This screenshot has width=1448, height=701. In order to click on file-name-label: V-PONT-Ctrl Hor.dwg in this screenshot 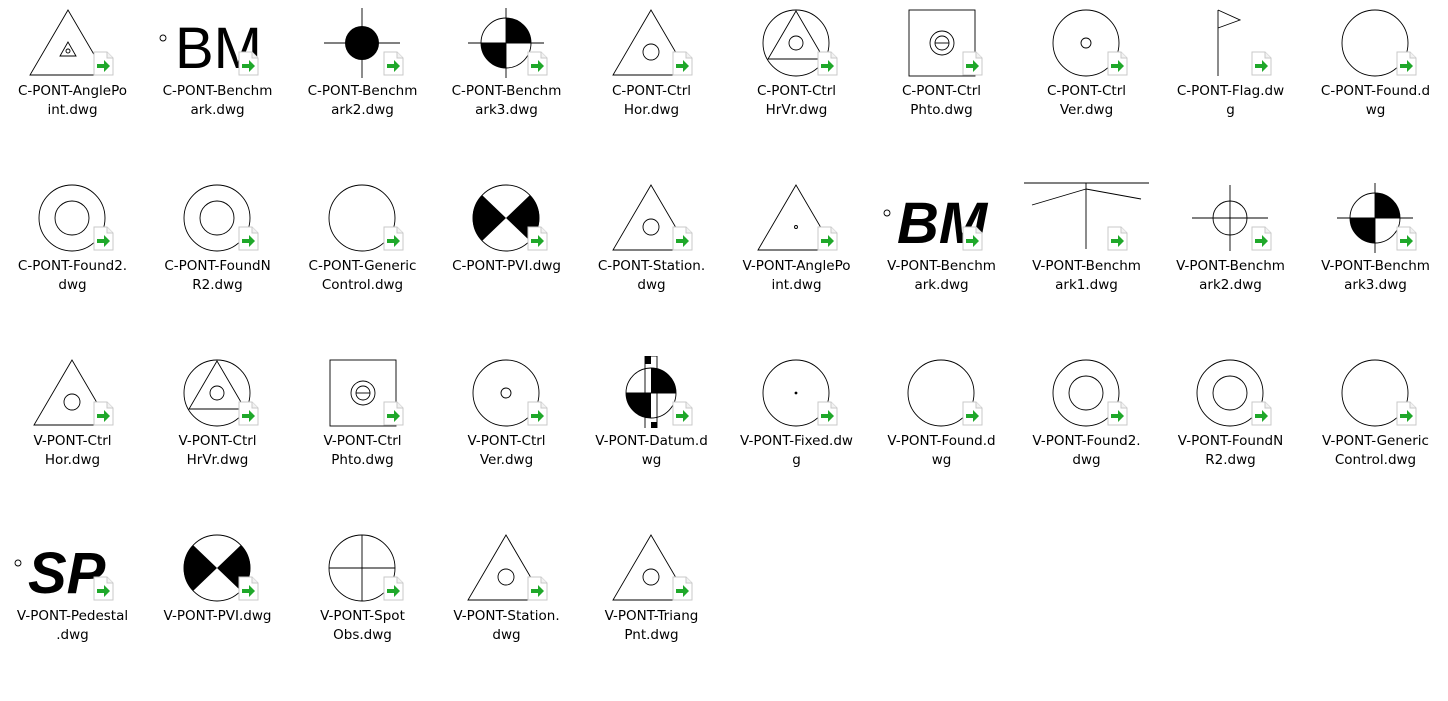, I will do `click(72, 450)`.